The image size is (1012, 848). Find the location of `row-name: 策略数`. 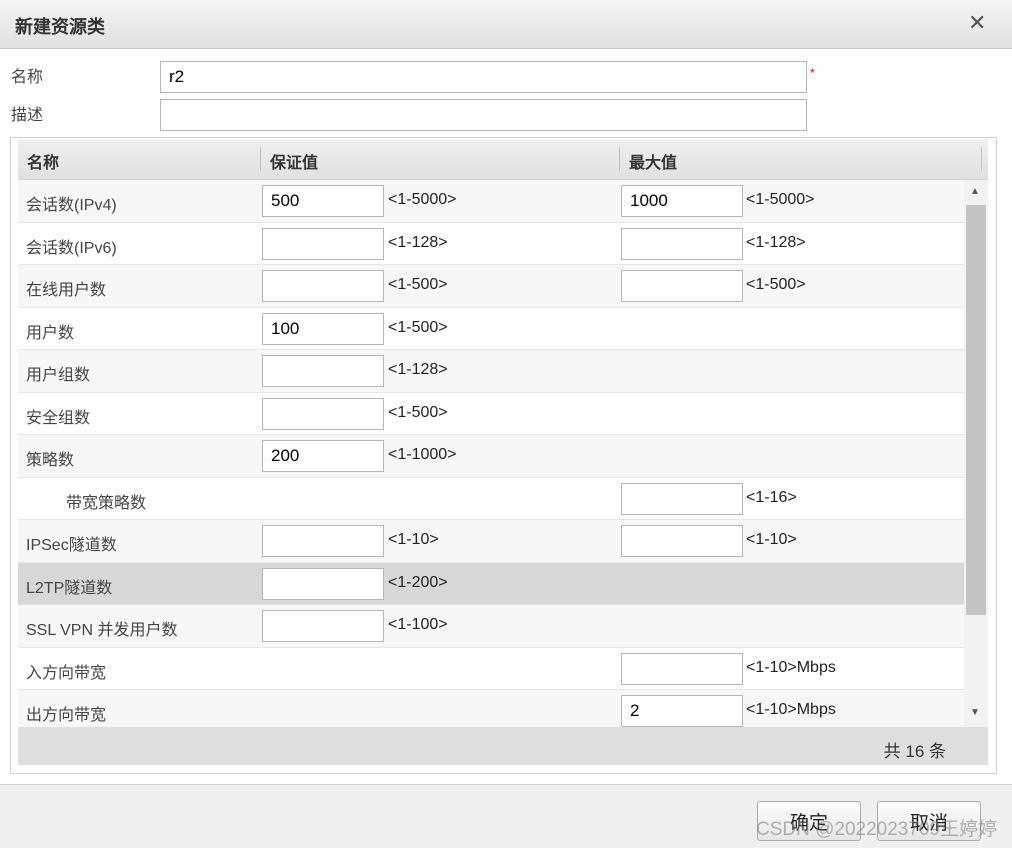

row-name: 策略数 is located at coordinates (50, 460).